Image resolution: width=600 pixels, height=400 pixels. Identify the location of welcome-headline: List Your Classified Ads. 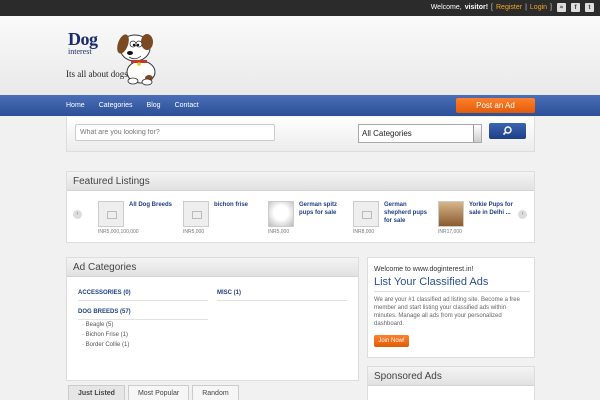
(431, 282).